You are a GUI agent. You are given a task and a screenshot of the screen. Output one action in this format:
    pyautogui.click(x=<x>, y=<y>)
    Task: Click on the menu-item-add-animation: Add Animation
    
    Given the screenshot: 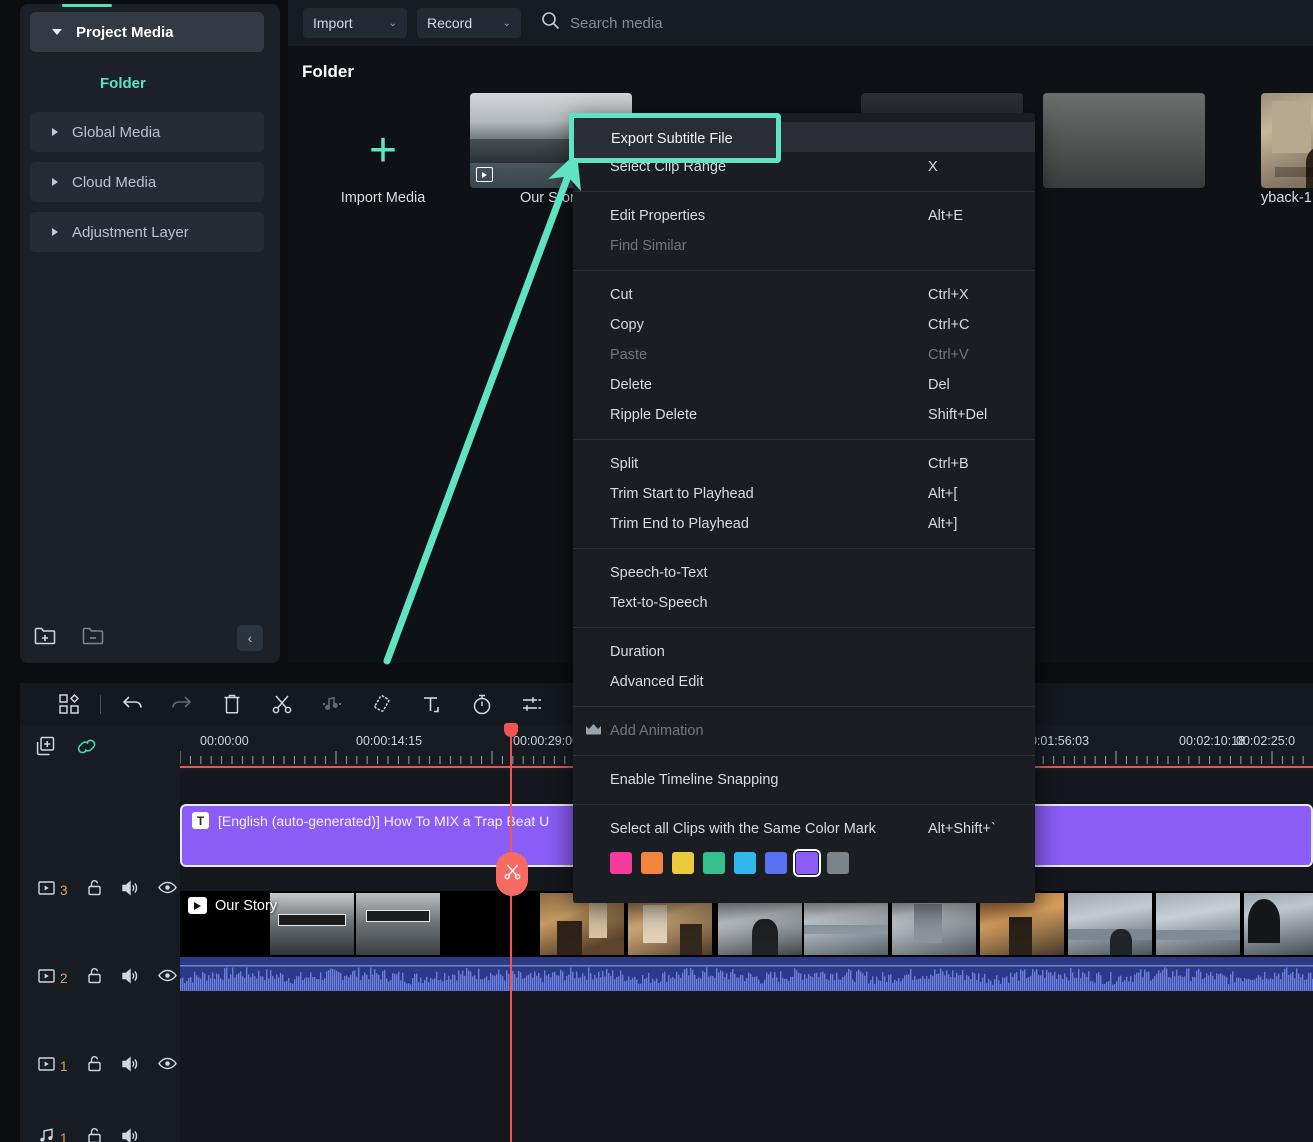 What is the action you would take?
    pyautogui.click(x=804, y=731)
    